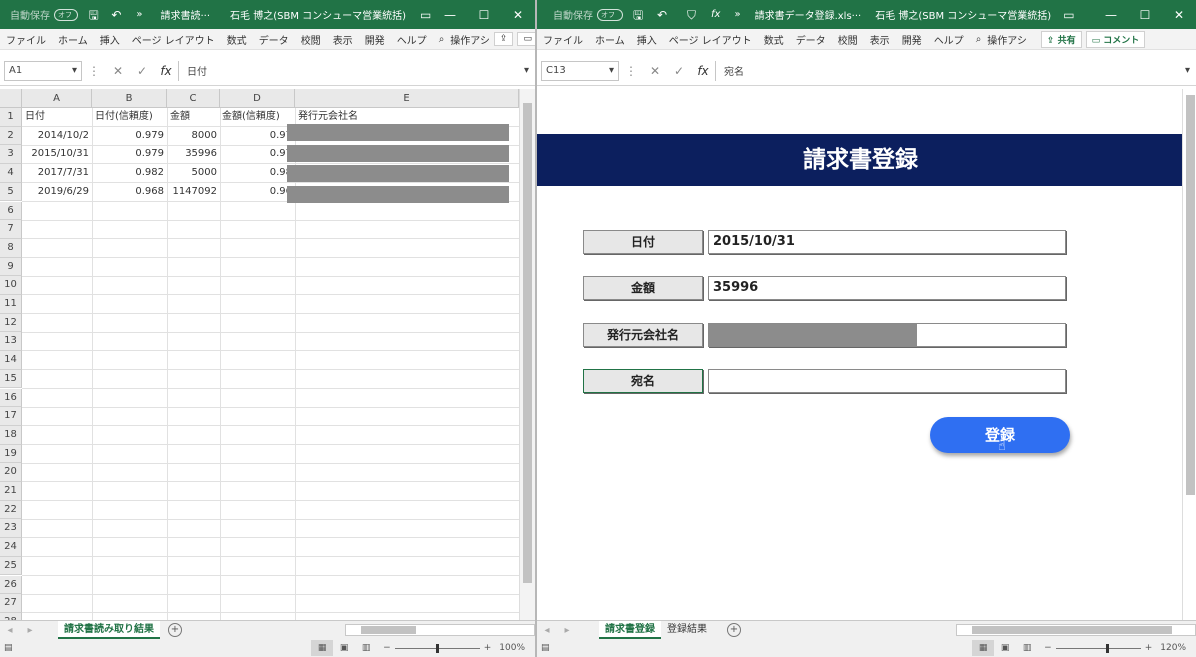  What do you see at coordinates (887, 381) in the screenshot?
I see `recipient-field` at bounding box center [887, 381].